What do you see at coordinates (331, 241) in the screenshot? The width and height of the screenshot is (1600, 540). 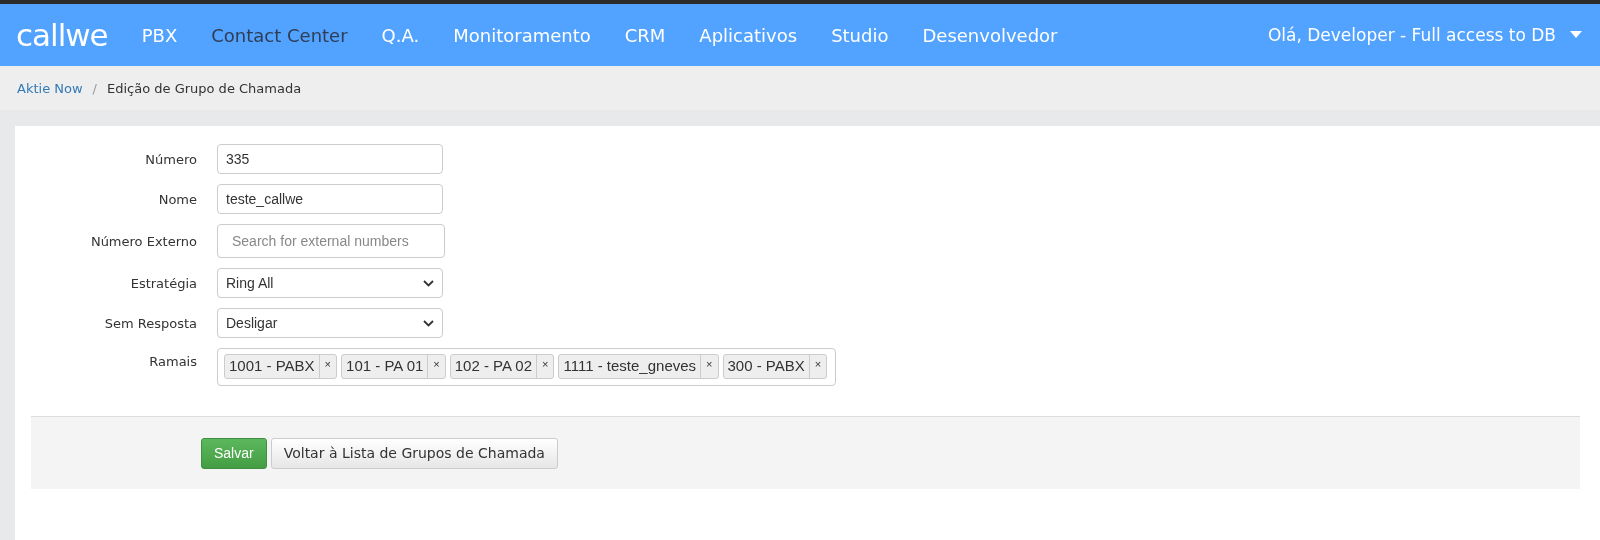 I see `search-field: Search for external numbers` at bounding box center [331, 241].